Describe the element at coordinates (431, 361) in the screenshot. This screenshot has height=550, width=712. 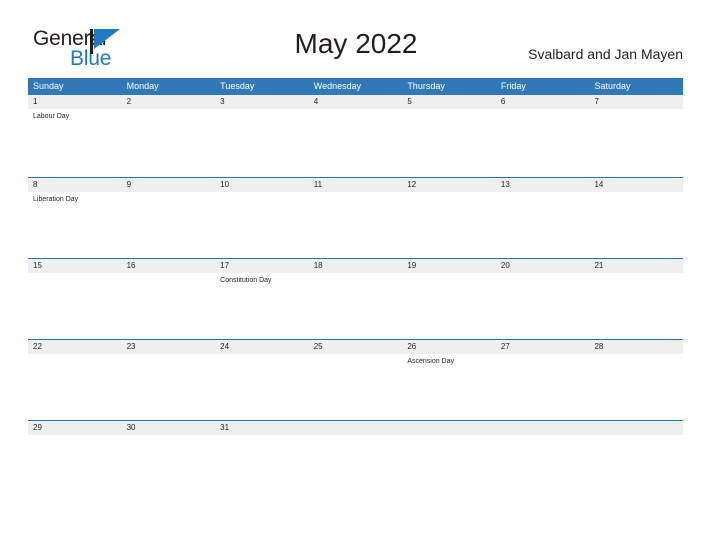
I see `holiday-label: Ascension Day` at that location.